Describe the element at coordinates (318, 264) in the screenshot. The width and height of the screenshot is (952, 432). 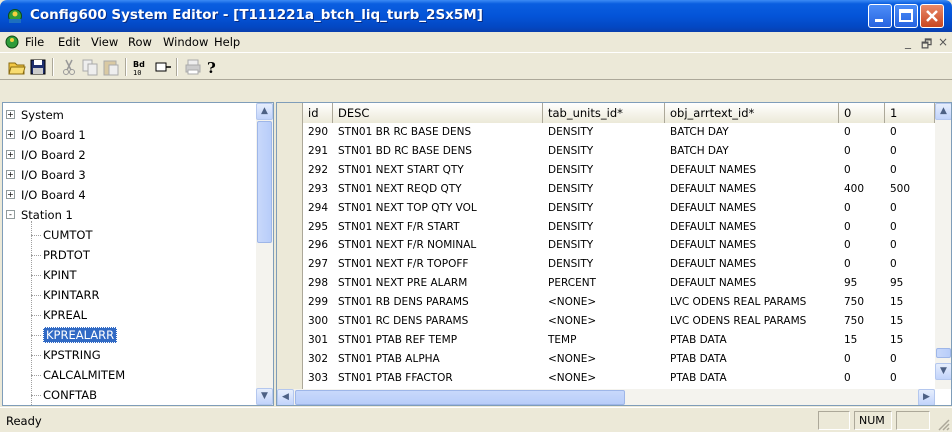
I see `table-cell: 297` at that location.